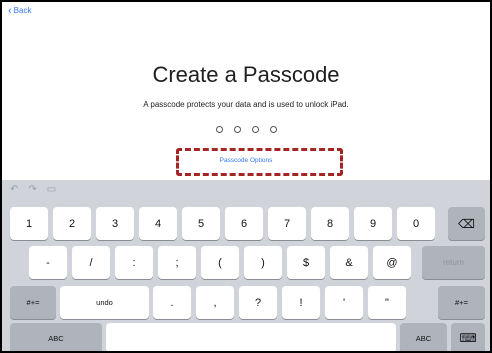  I want to click on key: (, so click(220, 262).